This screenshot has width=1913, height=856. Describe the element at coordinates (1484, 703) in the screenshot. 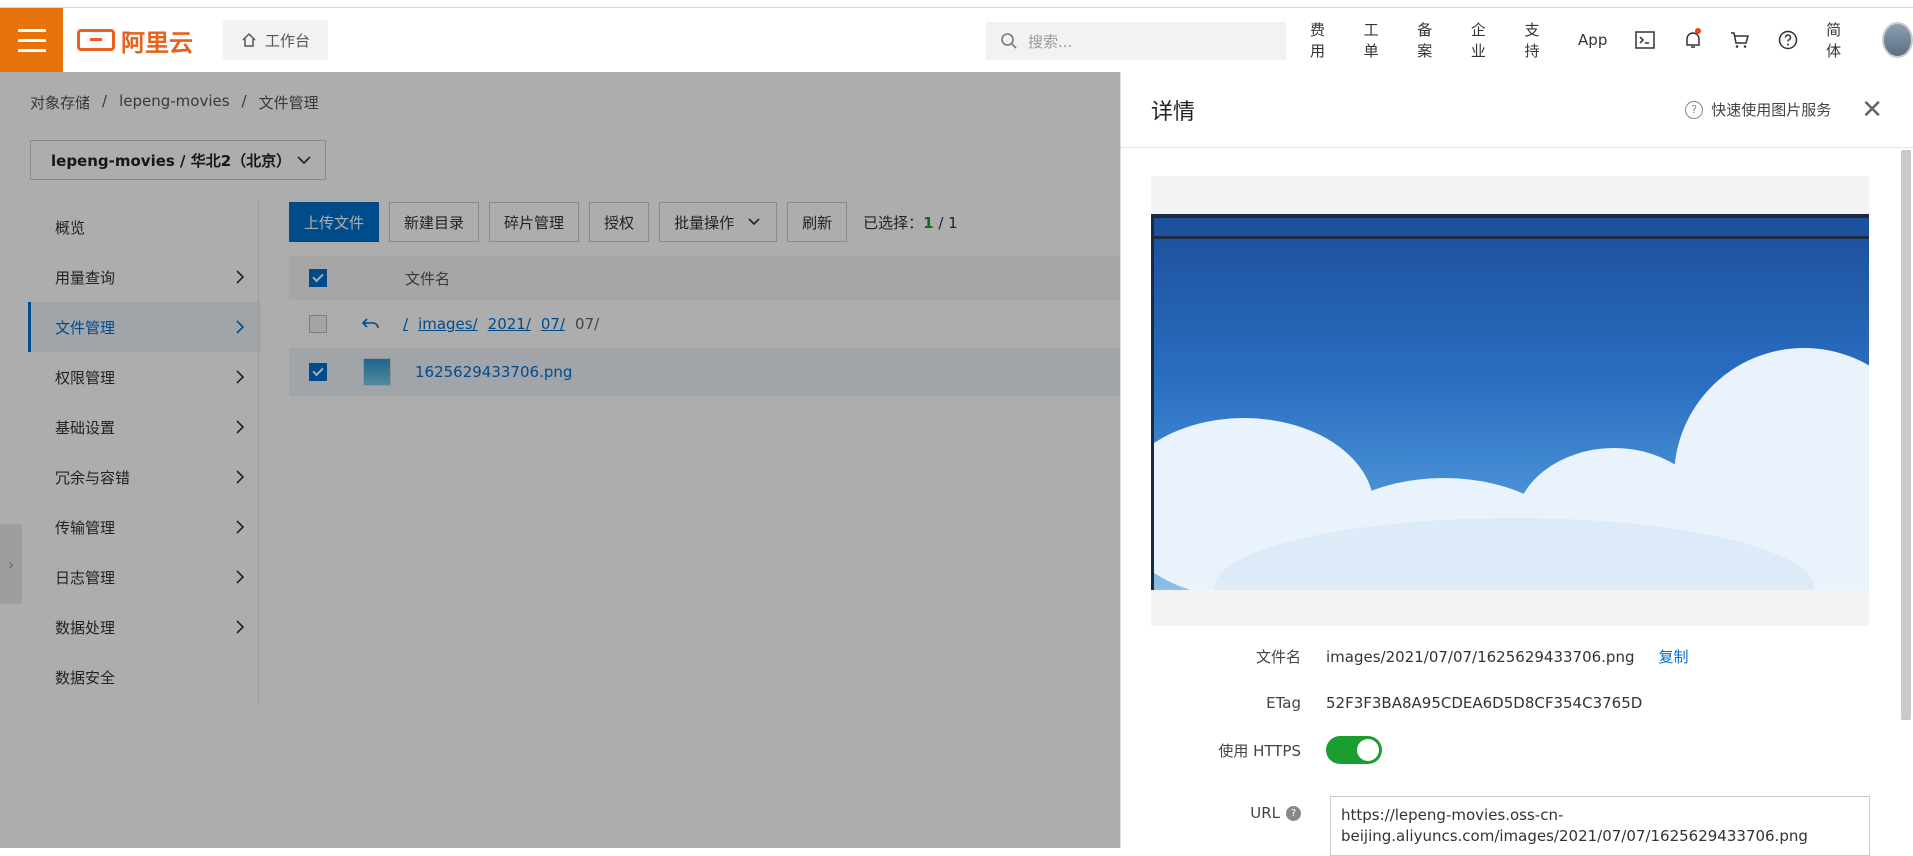

I see `etag-value: 52F3F3BA8A95CDEA6D5D8CF354C3765D` at that location.